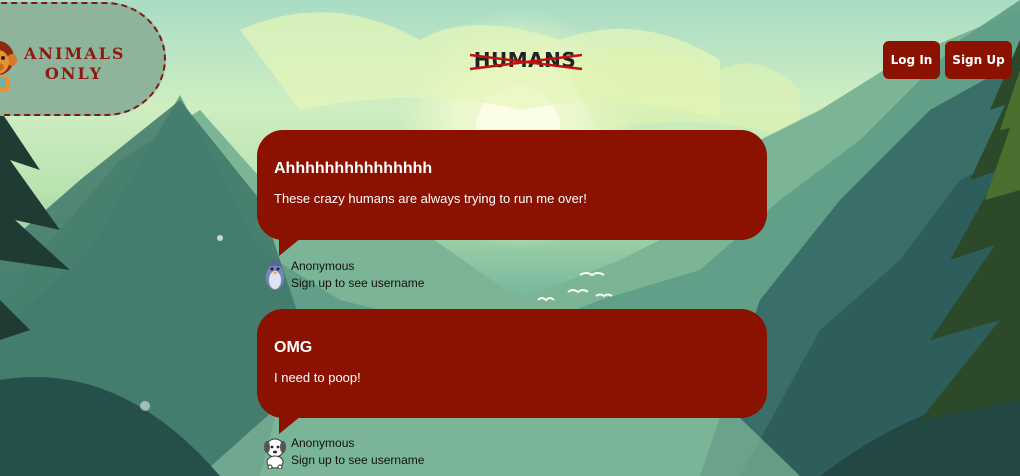 The image size is (1020, 476). What do you see at coordinates (8, 66) in the screenshot?
I see `monkey-icon` at bounding box center [8, 66].